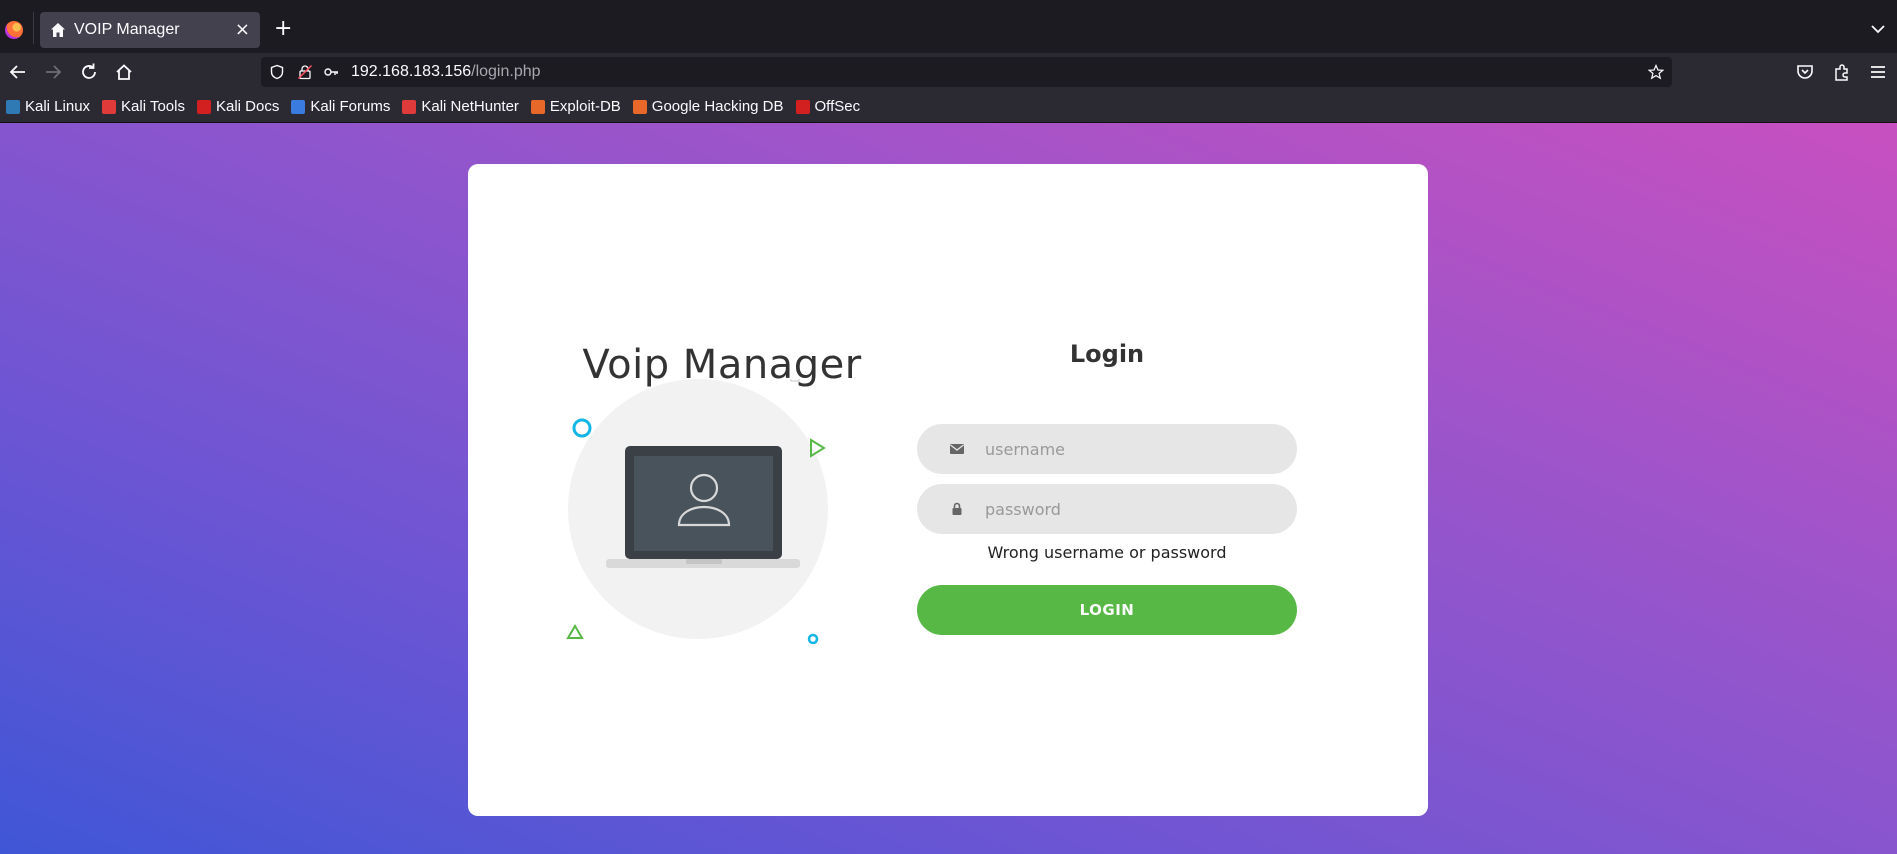  What do you see at coordinates (331, 72) in the screenshot?
I see `key-icon` at bounding box center [331, 72].